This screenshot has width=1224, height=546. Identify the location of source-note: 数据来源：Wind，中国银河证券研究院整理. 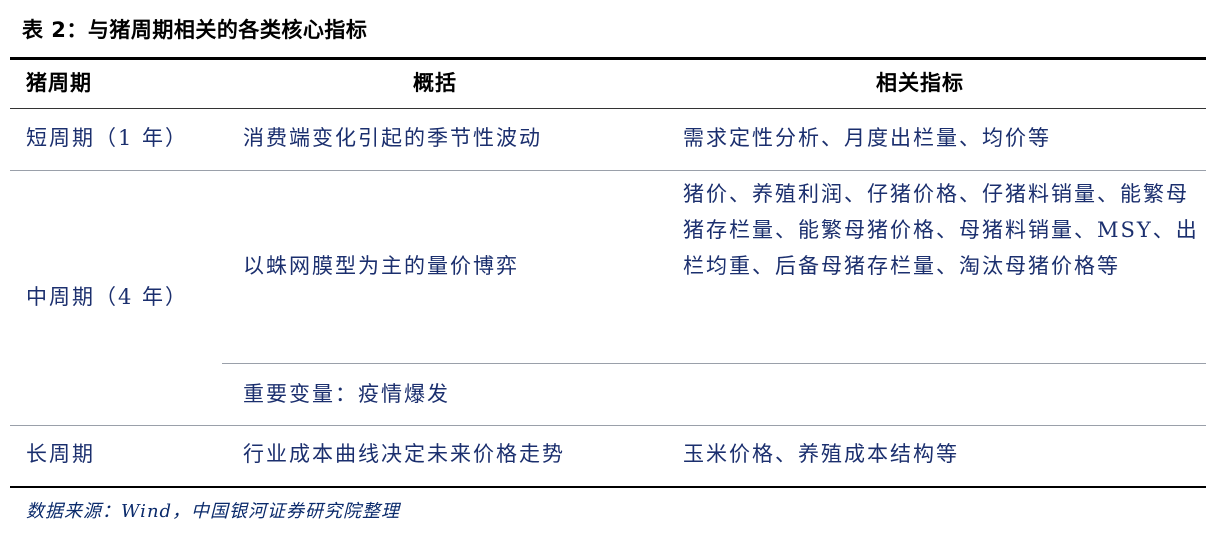
(213, 511).